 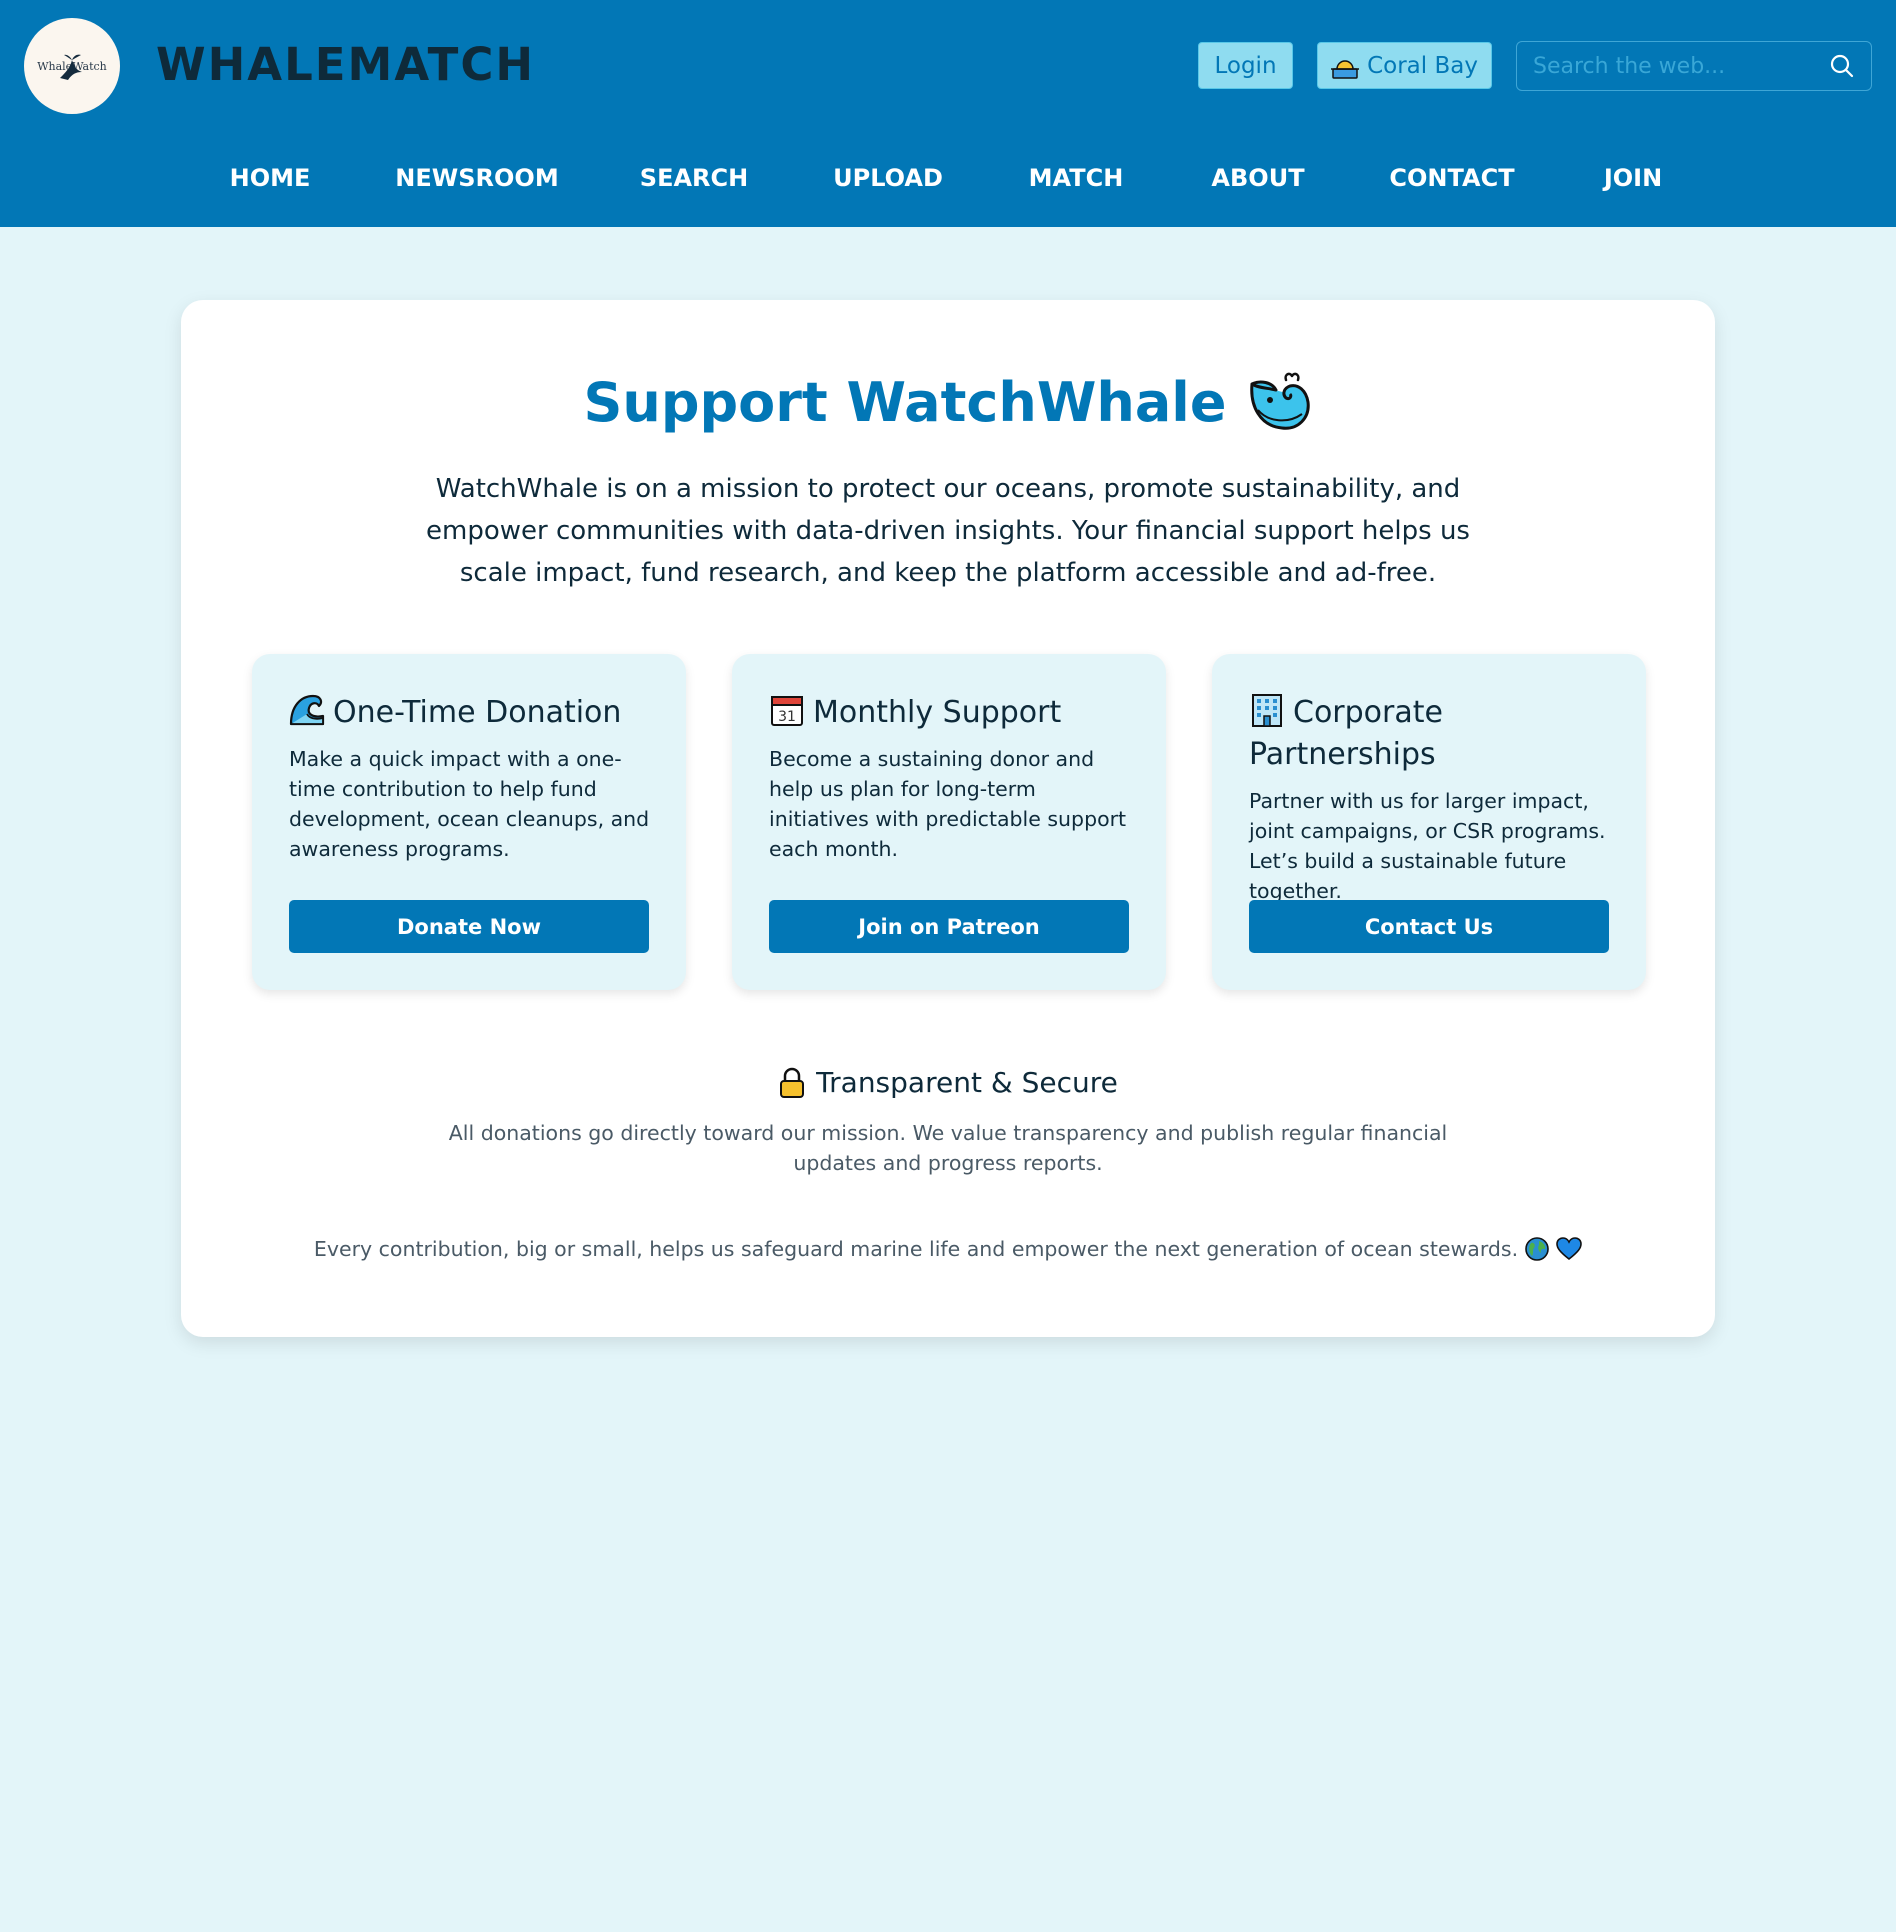 What do you see at coordinates (477, 712) in the screenshot?
I see `option-title-text: One-Time Donation` at bounding box center [477, 712].